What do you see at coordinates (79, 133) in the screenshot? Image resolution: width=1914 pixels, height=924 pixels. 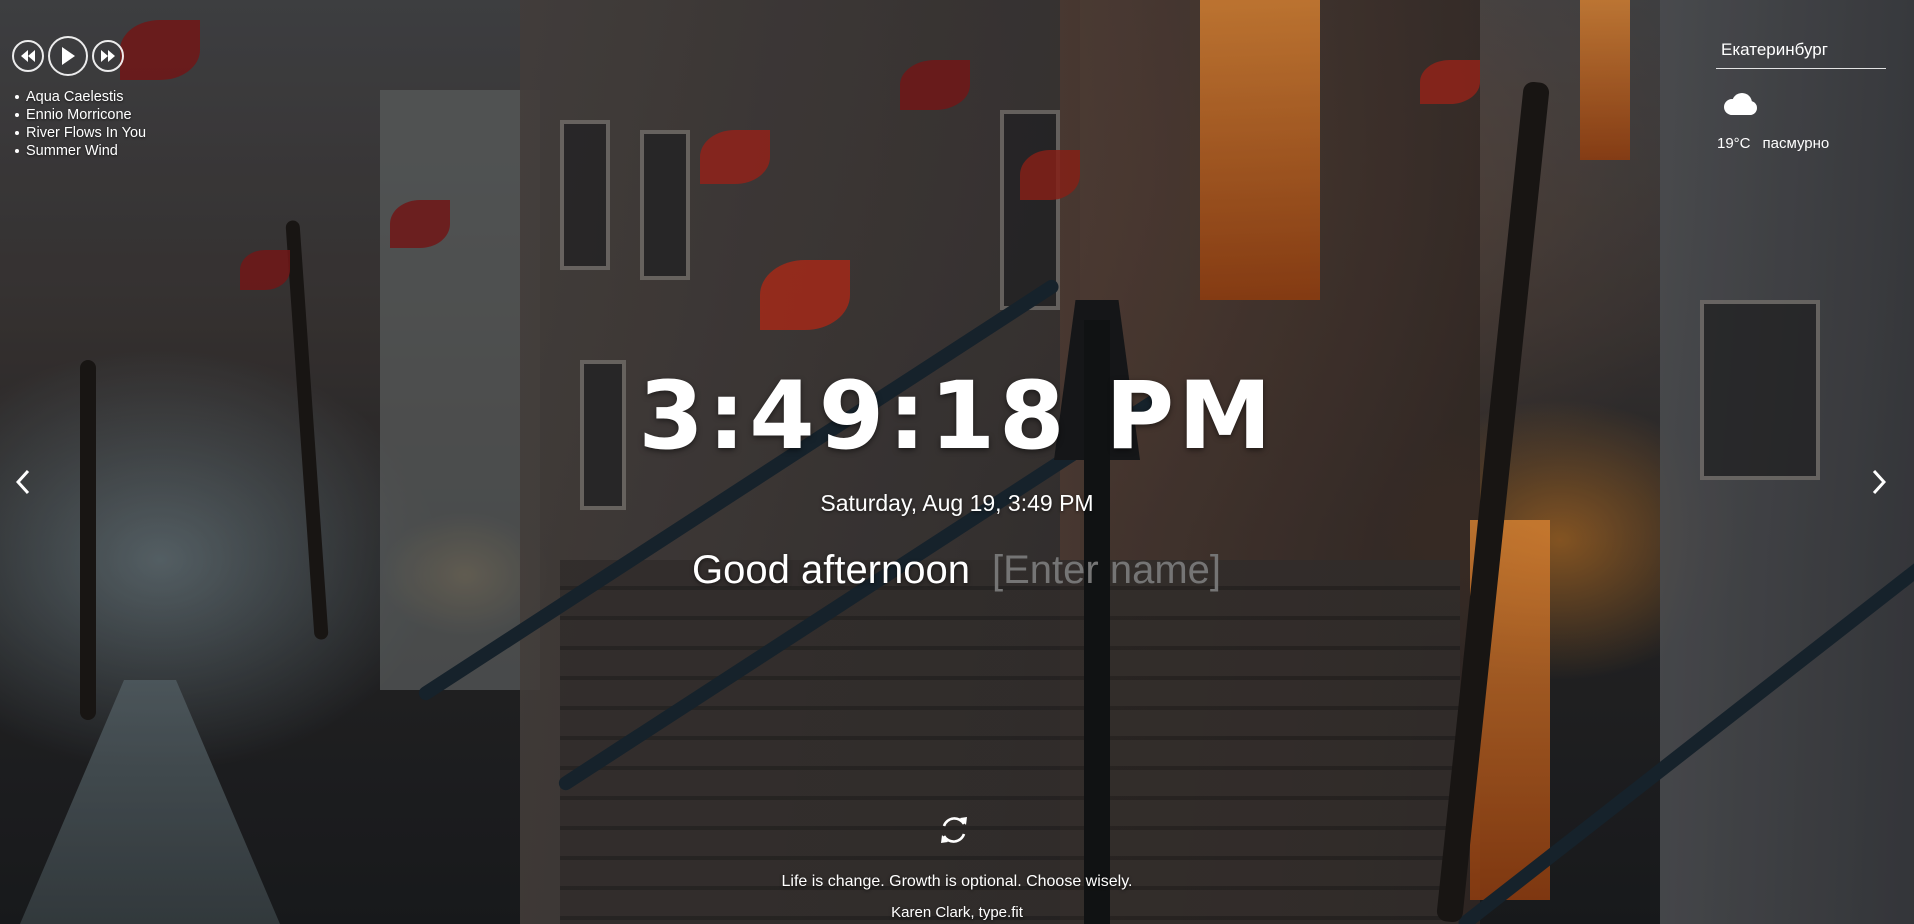 I see `playlist-item: River Flows In You` at bounding box center [79, 133].